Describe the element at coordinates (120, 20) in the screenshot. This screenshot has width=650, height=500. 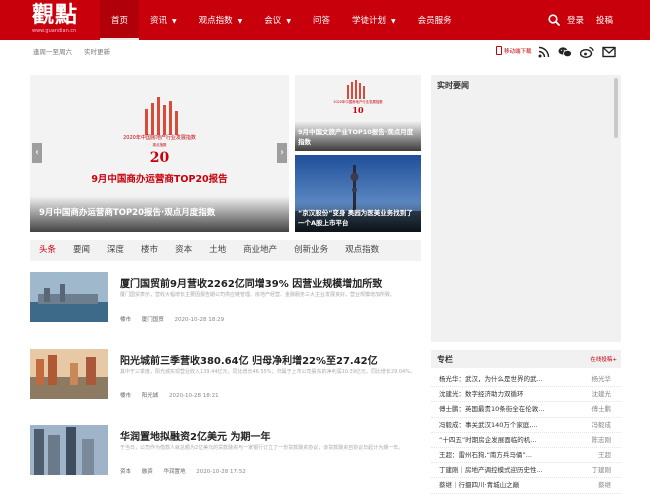
I see `nav-item-home: 首页` at that location.